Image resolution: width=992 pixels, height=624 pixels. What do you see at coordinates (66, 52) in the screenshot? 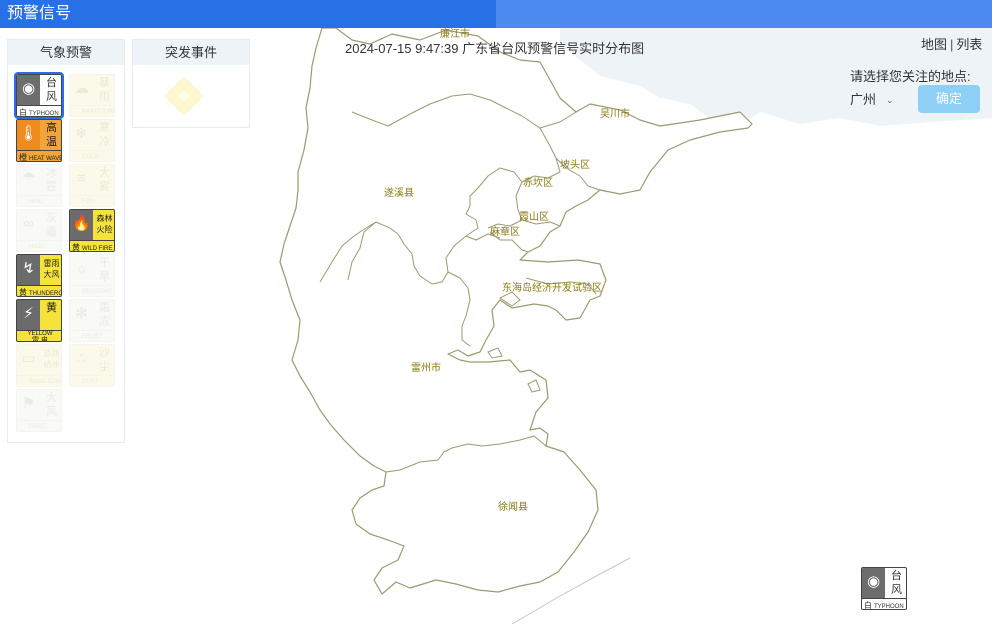
I see `tab-weather-warning: 气象预警` at bounding box center [66, 52].